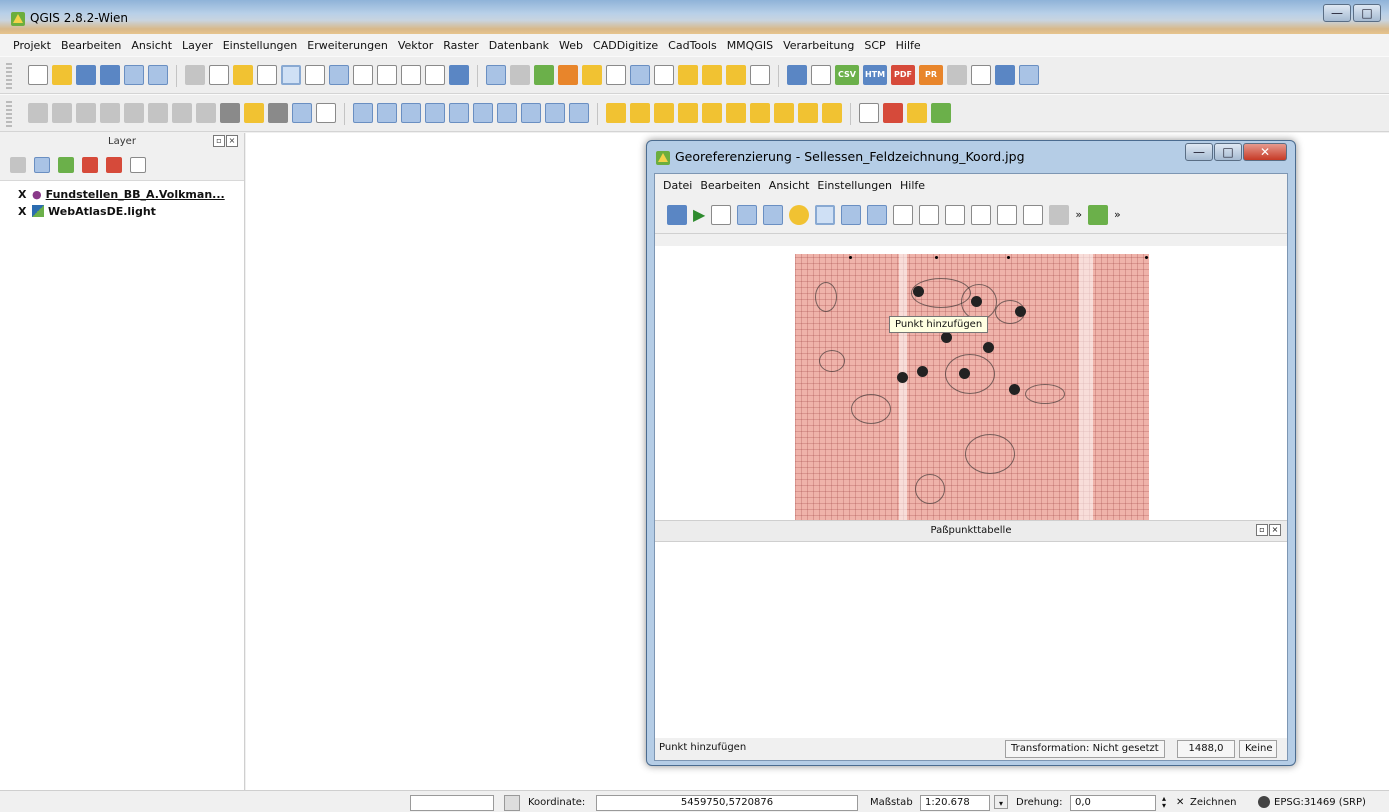 This screenshot has height=812, width=1389. What do you see at coordinates (496, 75) in the screenshot?
I see `identify-icon` at bounding box center [496, 75].